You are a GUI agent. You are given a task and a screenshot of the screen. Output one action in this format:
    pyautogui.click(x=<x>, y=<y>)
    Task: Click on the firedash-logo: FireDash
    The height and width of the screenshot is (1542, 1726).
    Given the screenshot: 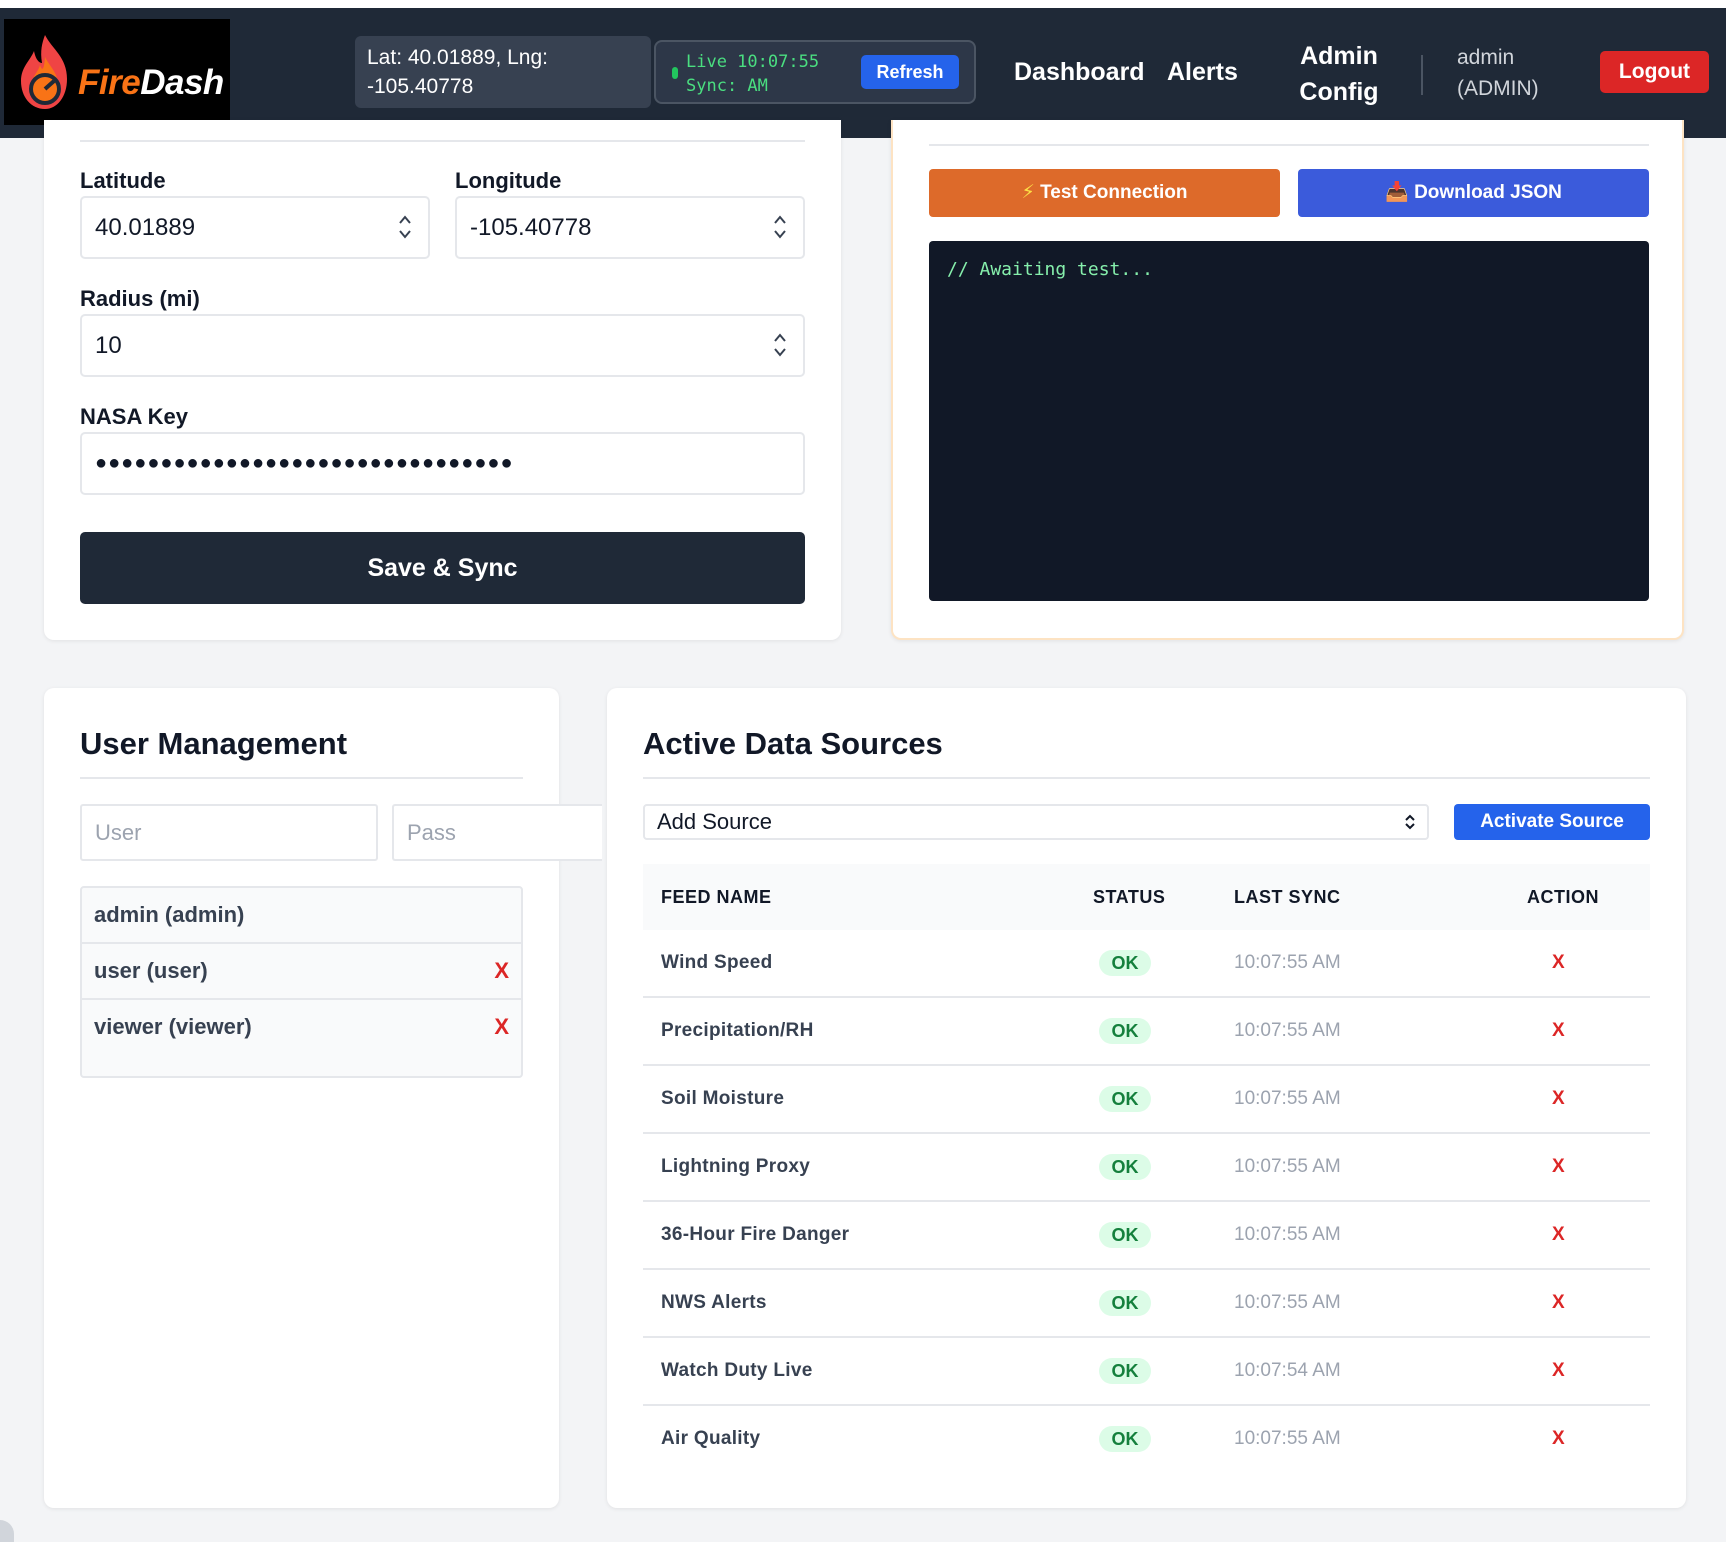 What is the action you would take?
    pyautogui.click(x=117, y=72)
    